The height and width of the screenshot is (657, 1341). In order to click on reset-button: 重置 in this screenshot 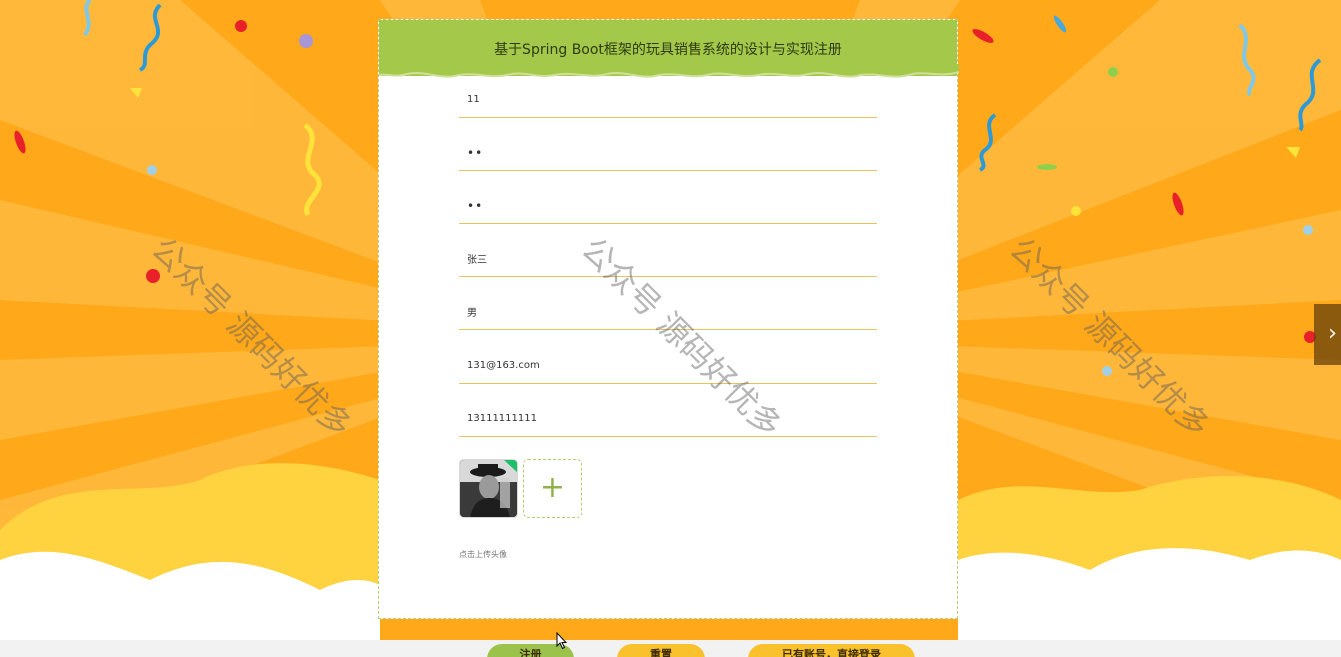, I will do `click(661, 650)`.